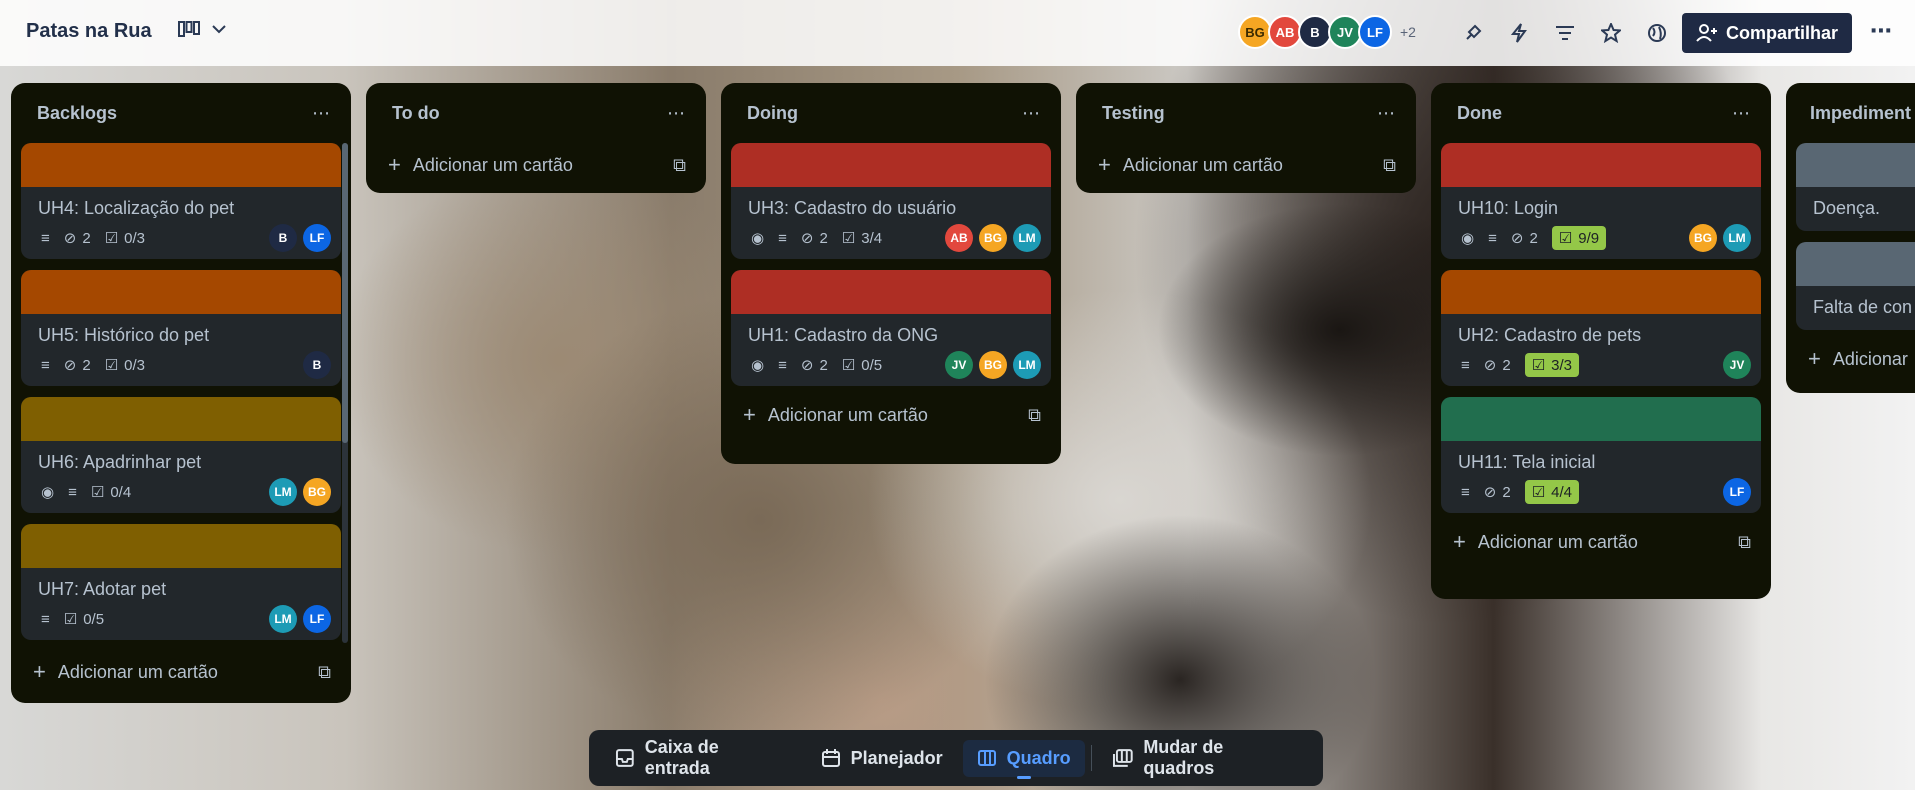  I want to click on star-icon, so click(1611, 33).